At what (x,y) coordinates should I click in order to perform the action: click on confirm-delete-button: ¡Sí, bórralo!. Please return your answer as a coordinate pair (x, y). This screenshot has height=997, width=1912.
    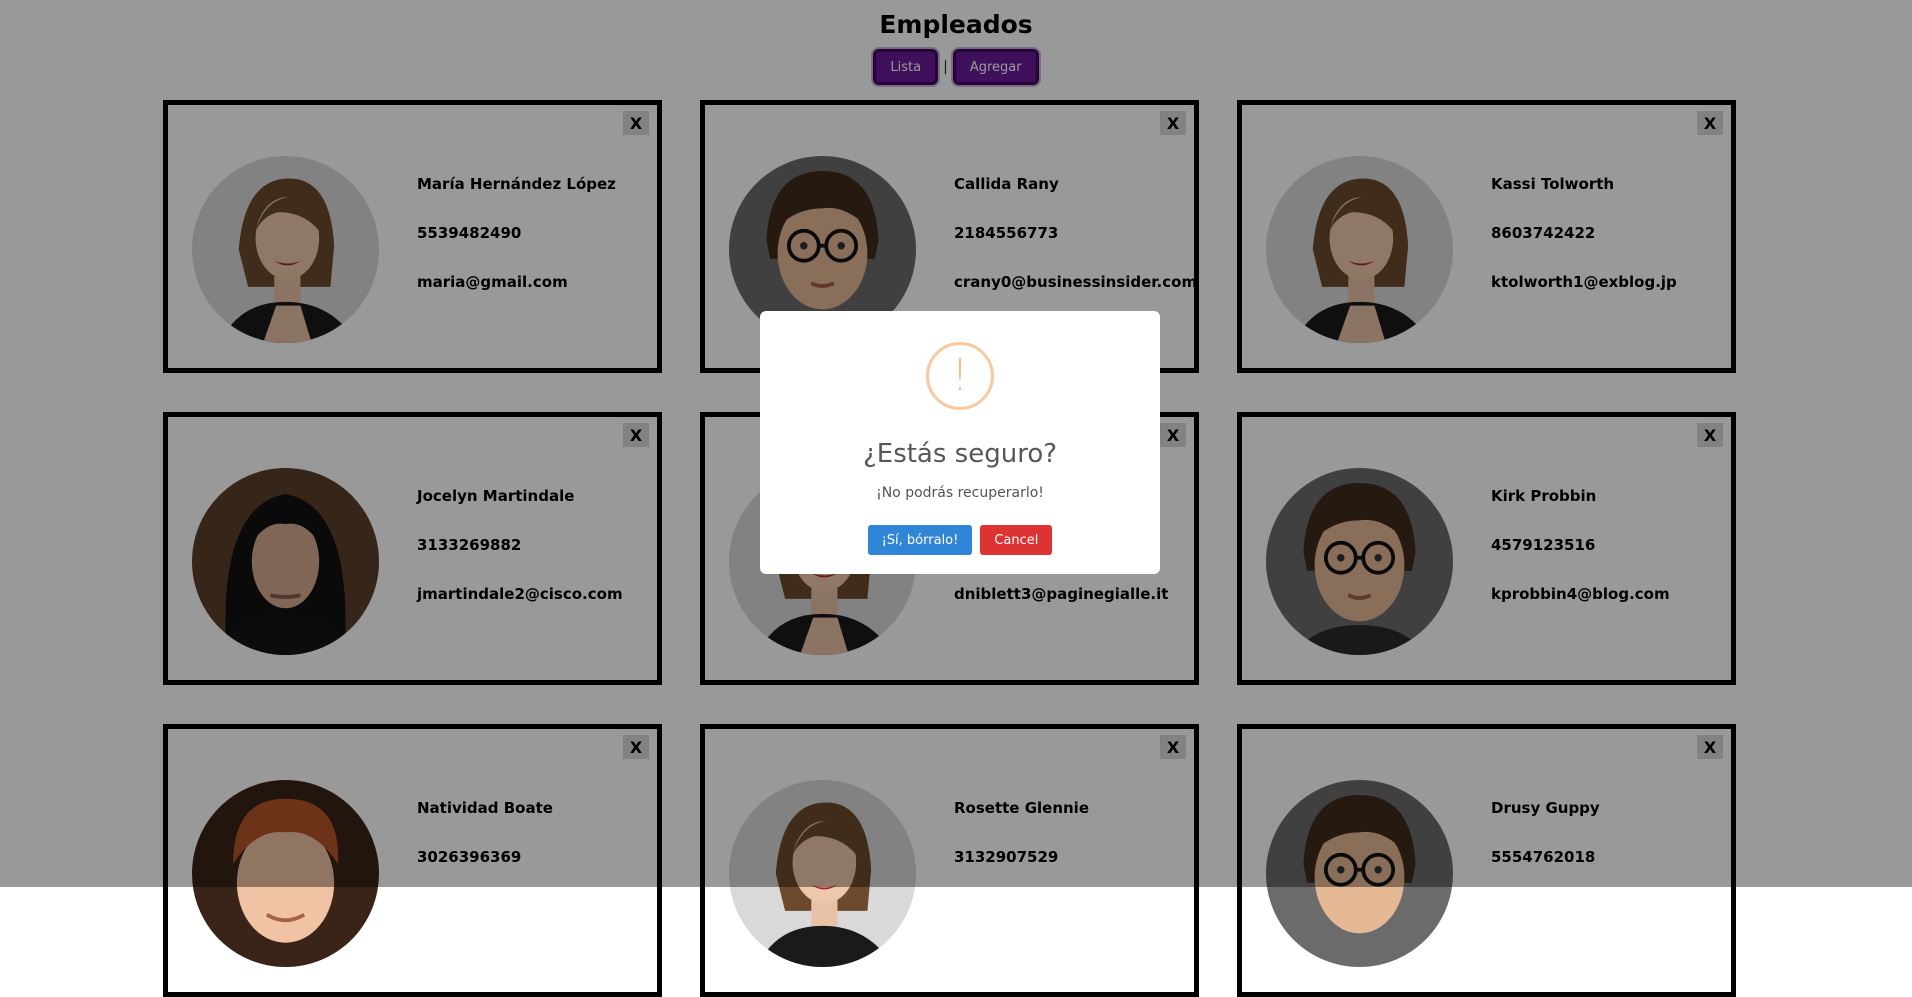
    Looking at the image, I should click on (920, 540).